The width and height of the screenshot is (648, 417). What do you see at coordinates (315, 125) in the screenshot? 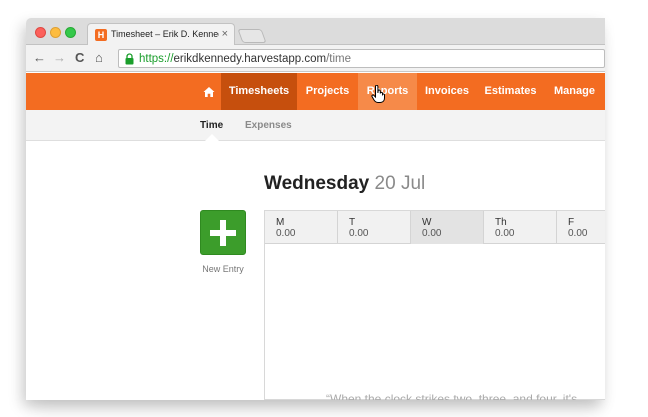
I see `sub-navigation: Time Expenses` at bounding box center [315, 125].